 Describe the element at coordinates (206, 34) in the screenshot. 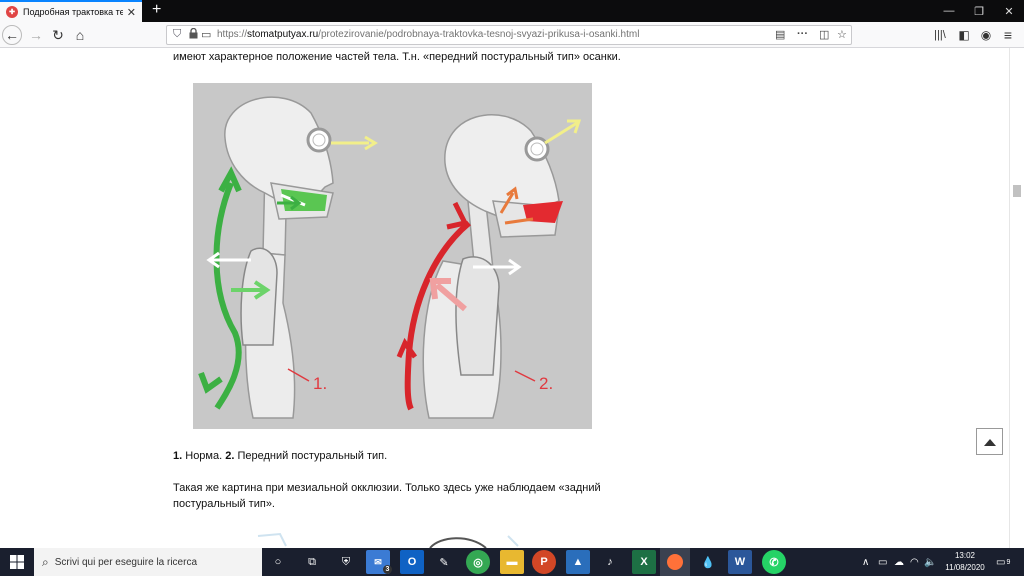

I see `permissions-icon: ▭` at that location.